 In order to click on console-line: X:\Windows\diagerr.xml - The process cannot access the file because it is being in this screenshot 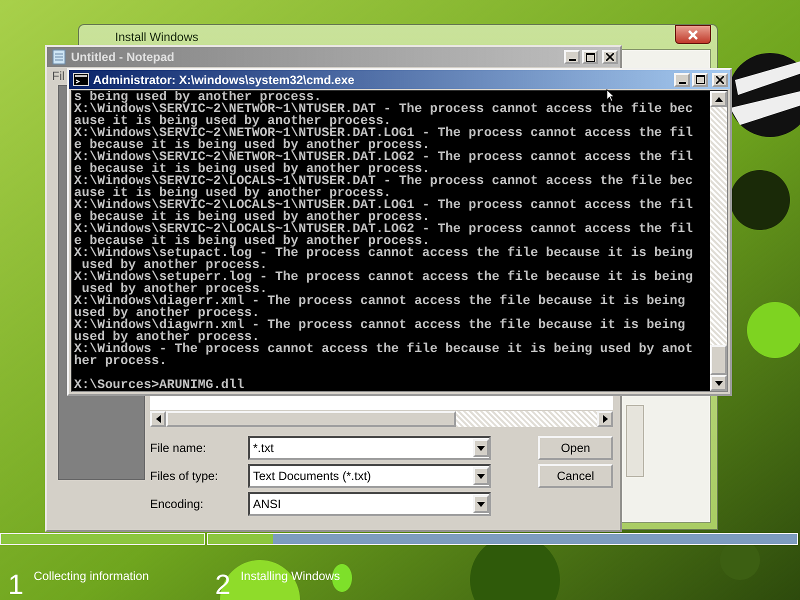, I will do `click(380, 301)`.